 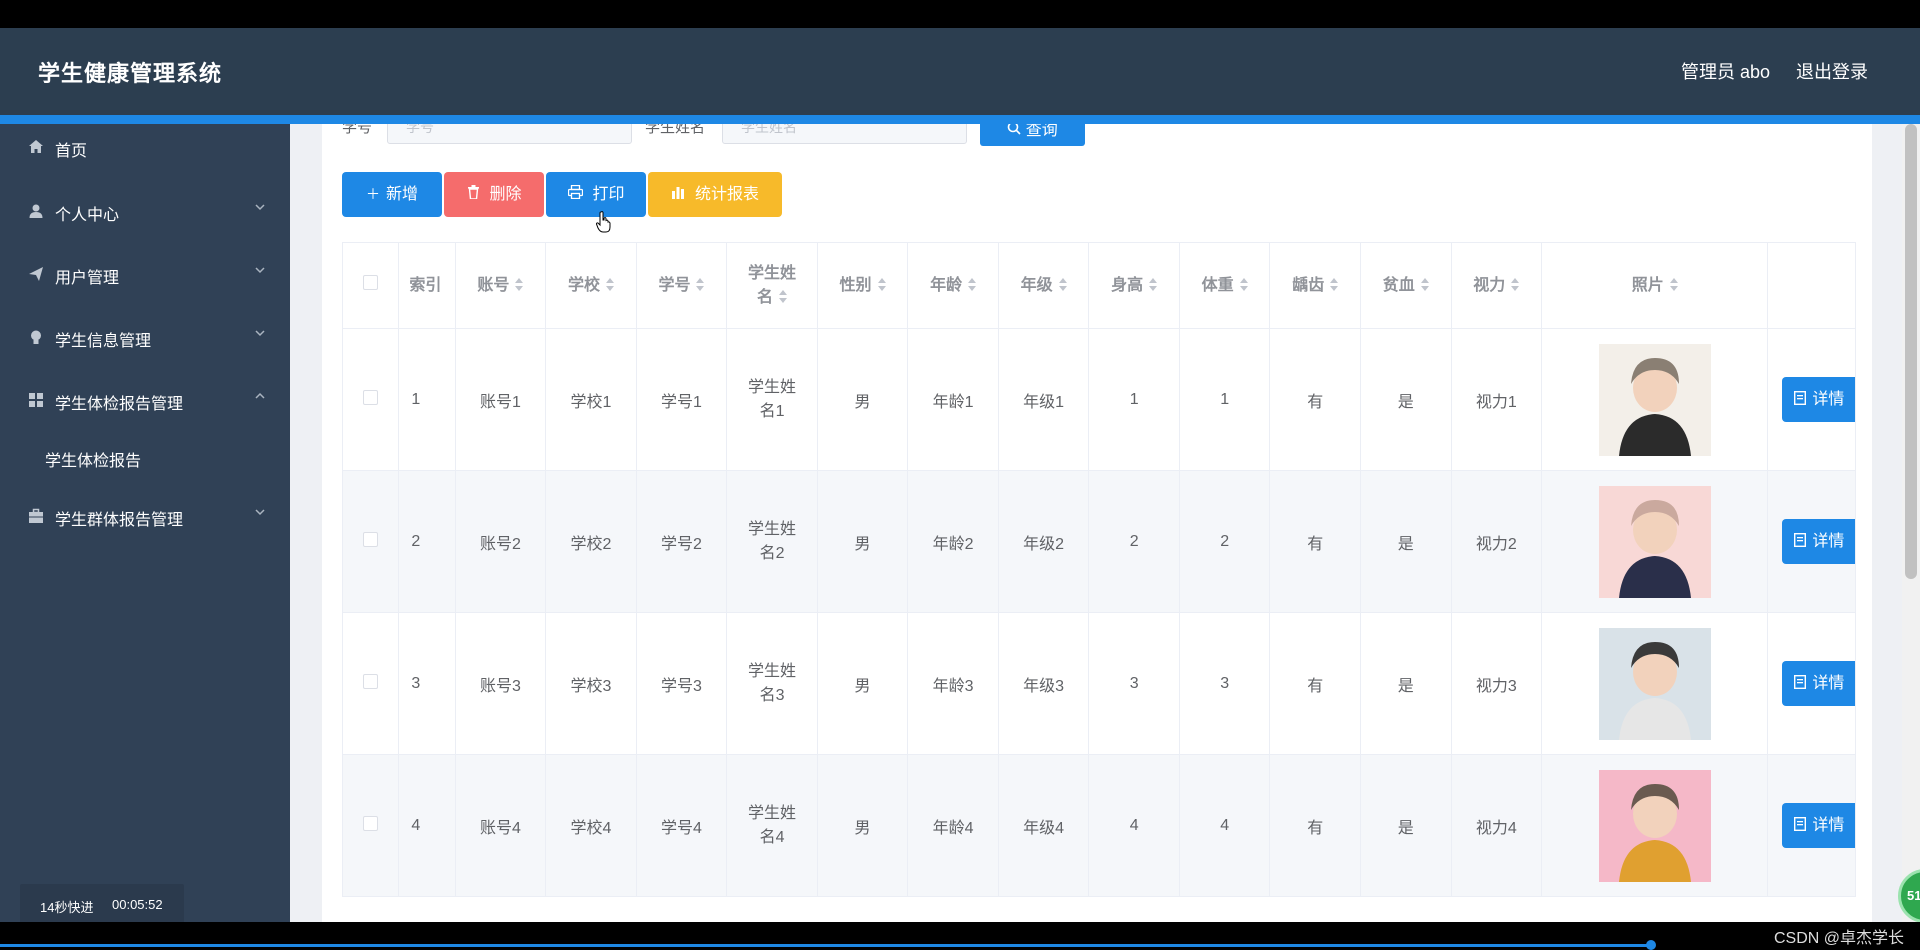 What do you see at coordinates (1098, 683) in the screenshot?
I see `table-row: 3 账号3 学校3 学号3 学生姓名3 男年龄3 年级3 3 3 有是视力3 详情` at bounding box center [1098, 683].